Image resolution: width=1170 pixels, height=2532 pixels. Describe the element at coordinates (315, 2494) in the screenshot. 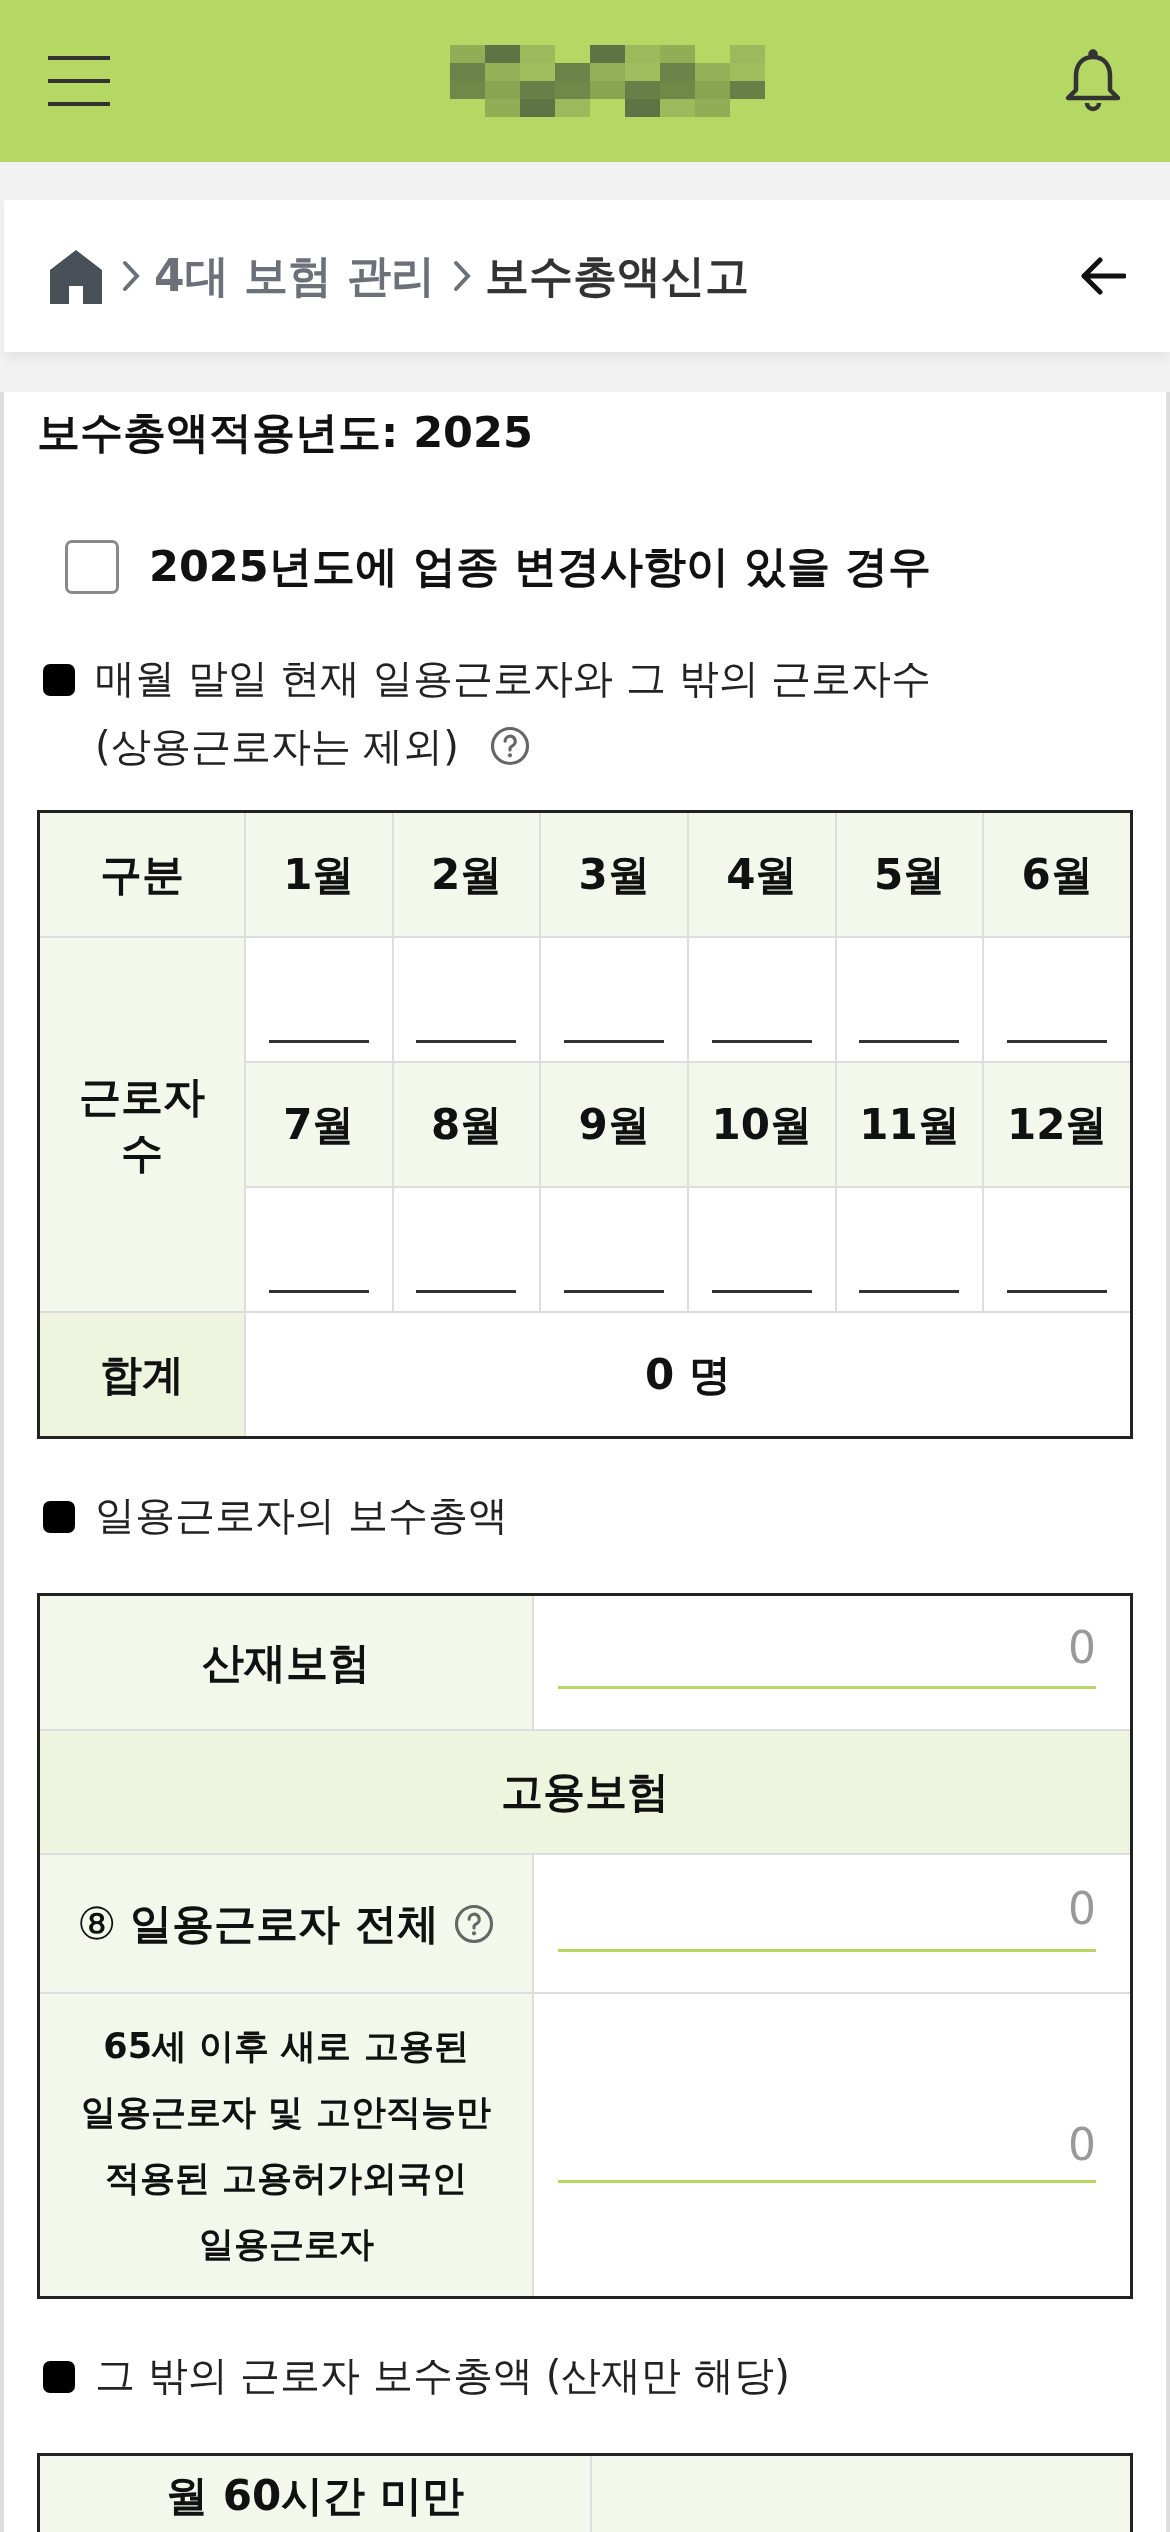

I see `column-header-cell: 월 60시간 미만` at that location.